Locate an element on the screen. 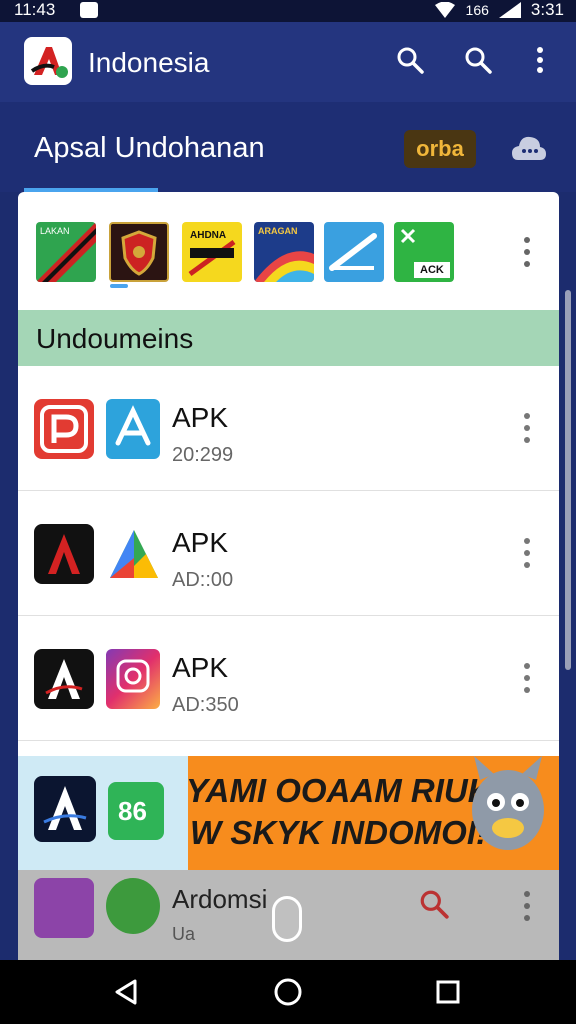 The image size is (576, 1024). signal-label: 166 is located at coordinates (477, 10).